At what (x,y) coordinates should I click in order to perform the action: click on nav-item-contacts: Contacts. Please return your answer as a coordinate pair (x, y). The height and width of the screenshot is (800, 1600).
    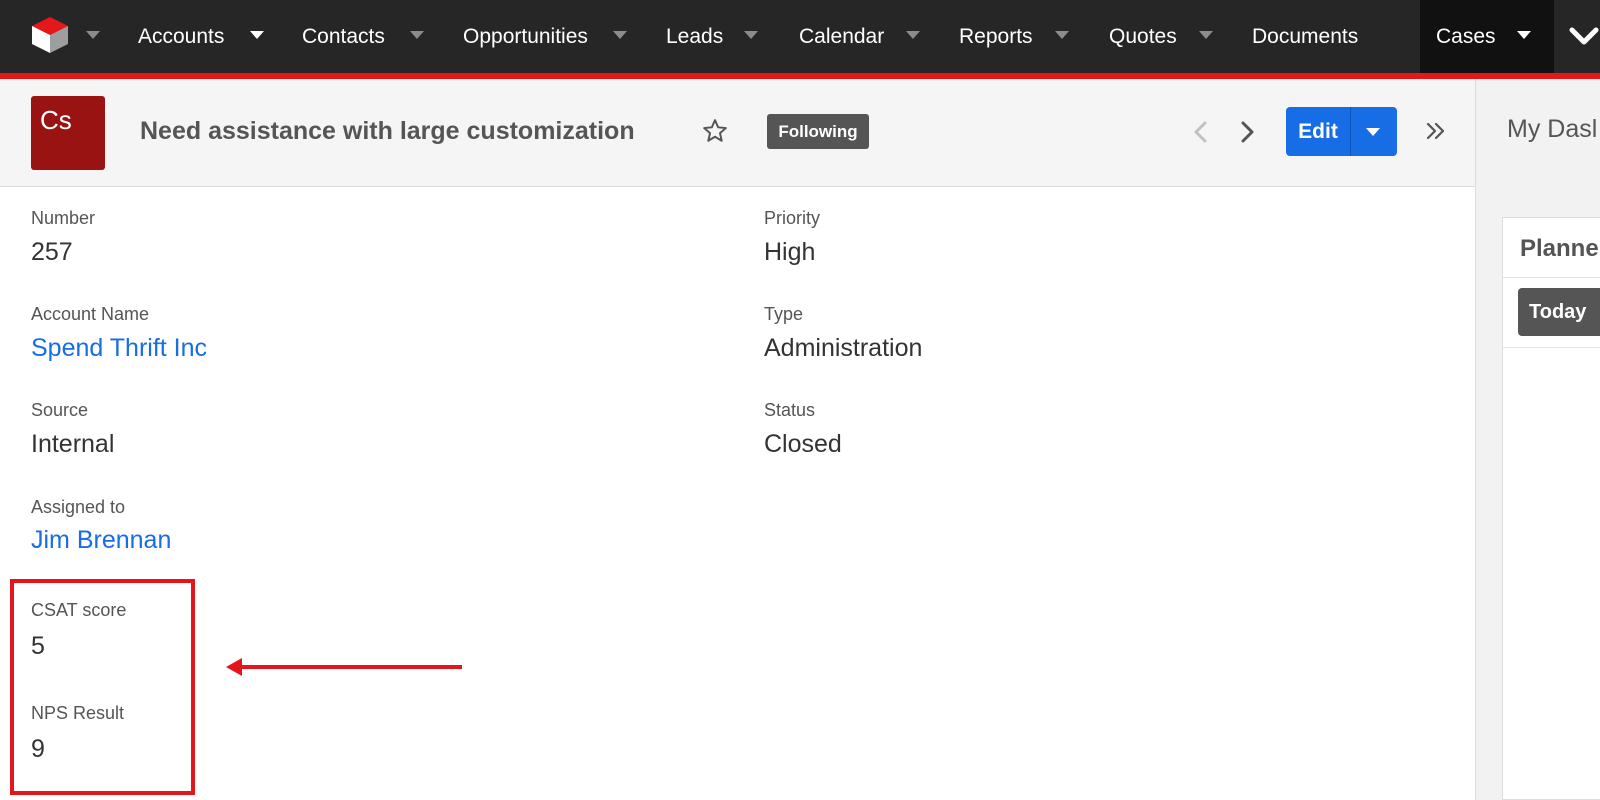
    Looking at the image, I should click on (343, 36).